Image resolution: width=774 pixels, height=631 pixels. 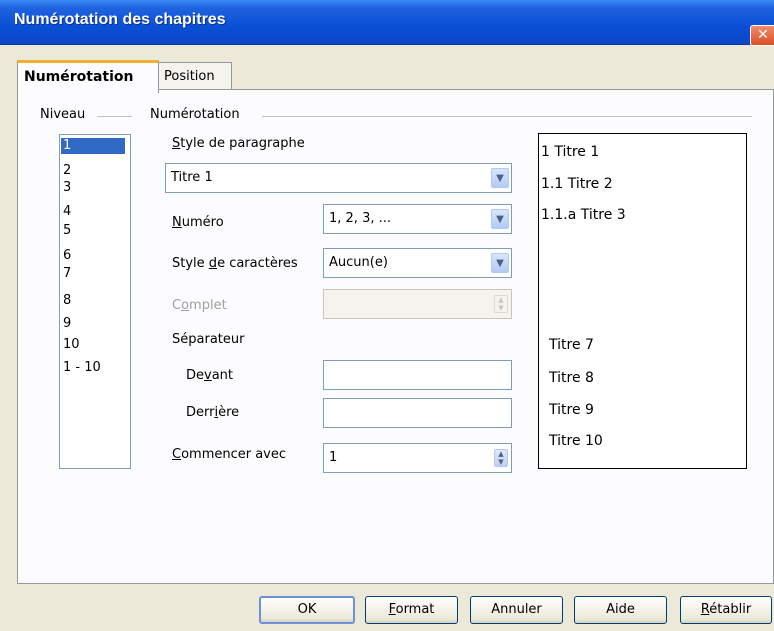 What do you see at coordinates (417, 219) in the screenshot?
I see `number-dropdown: 1, 2, 3, ... ▼` at bounding box center [417, 219].